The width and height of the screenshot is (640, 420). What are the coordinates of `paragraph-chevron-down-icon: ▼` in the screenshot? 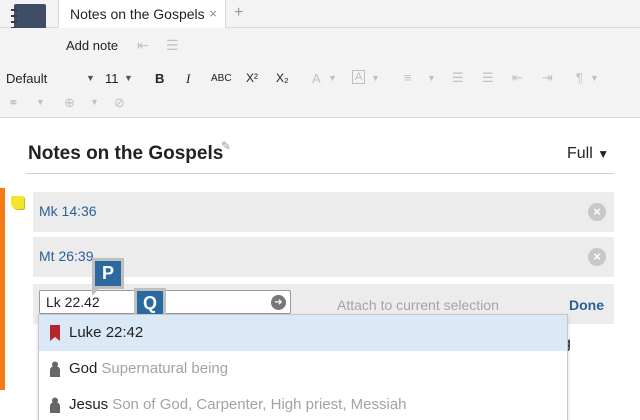 It's located at (594, 78).